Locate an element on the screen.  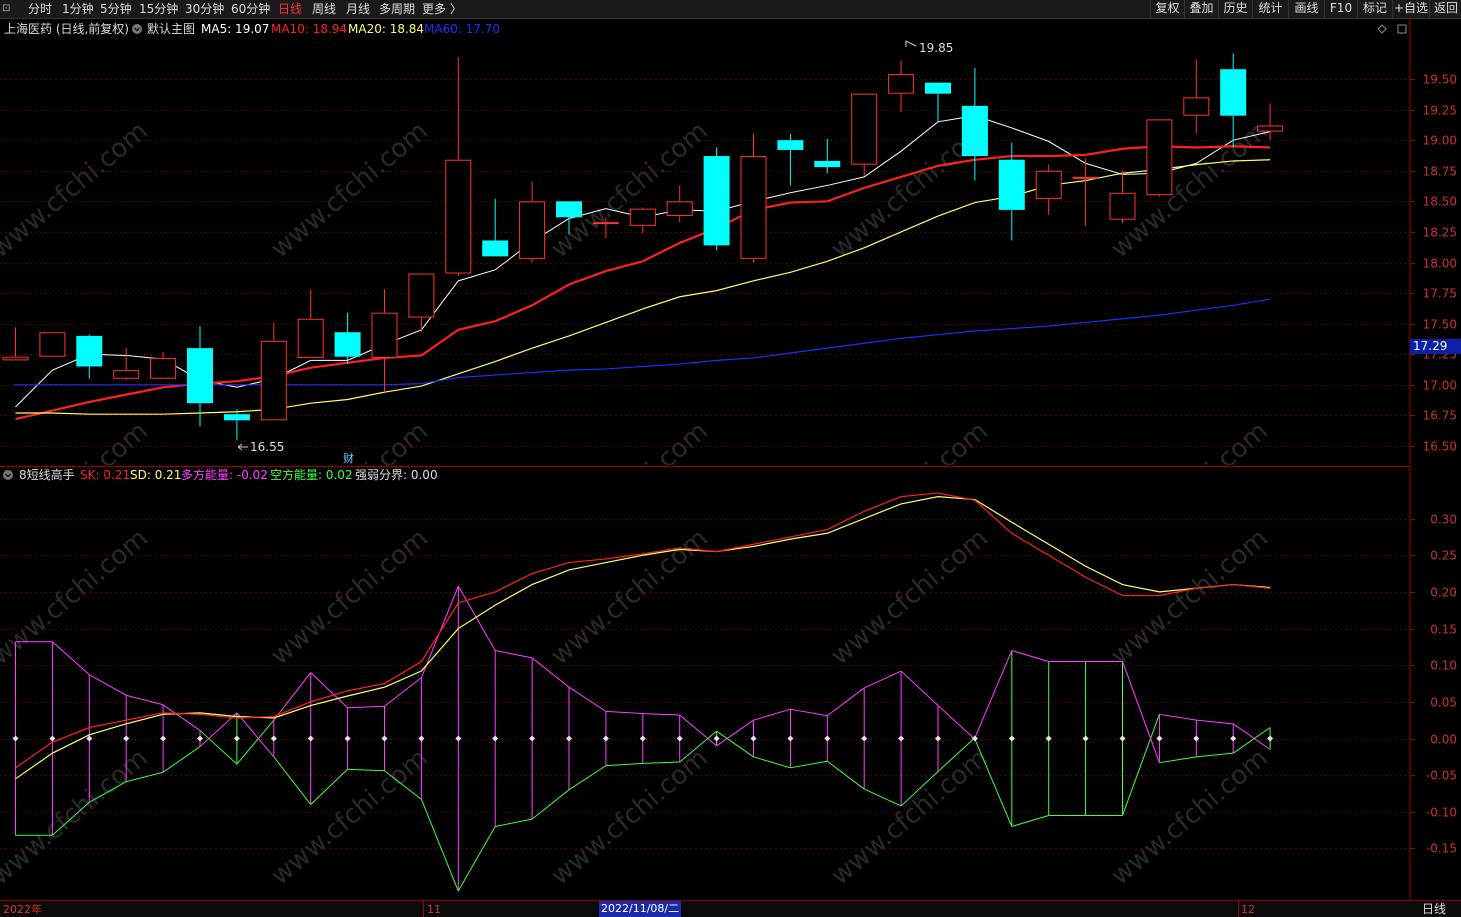
tab-15min: 15分钟 is located at coordinates (158, 9).